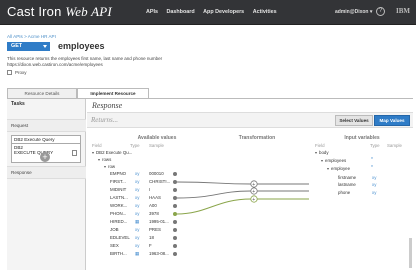  What do you see at coordinates (410, 253) in the screenshot?
I see `scrollbar` at bounding box center [410, 253].